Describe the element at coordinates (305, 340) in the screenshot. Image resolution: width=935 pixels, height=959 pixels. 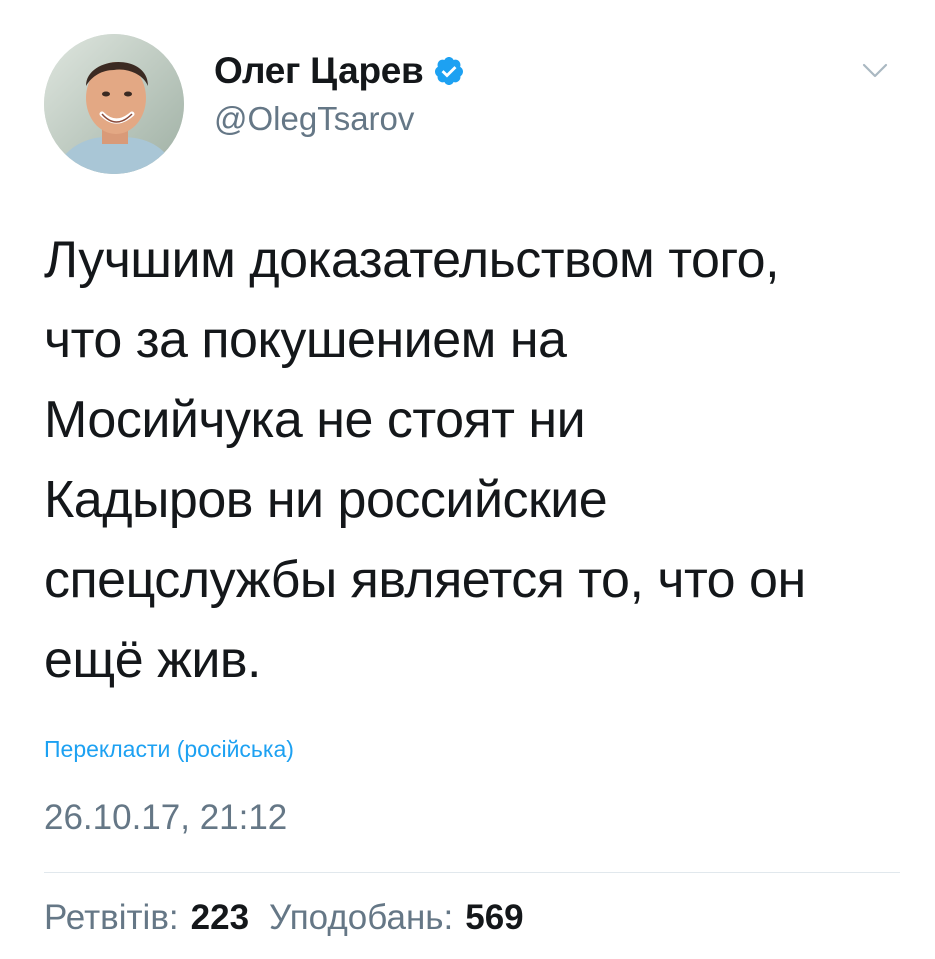
I see `tweet-text-line: что за покушением на` at that location.